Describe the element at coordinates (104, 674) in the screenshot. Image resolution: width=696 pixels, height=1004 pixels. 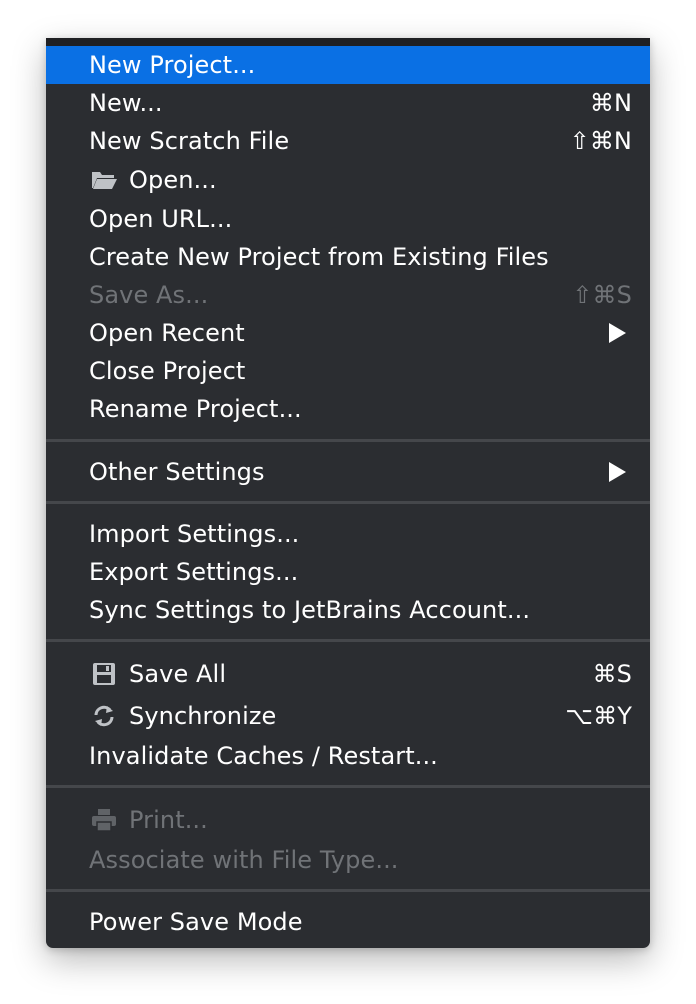
I see `floppy-disk-icon` at that location.